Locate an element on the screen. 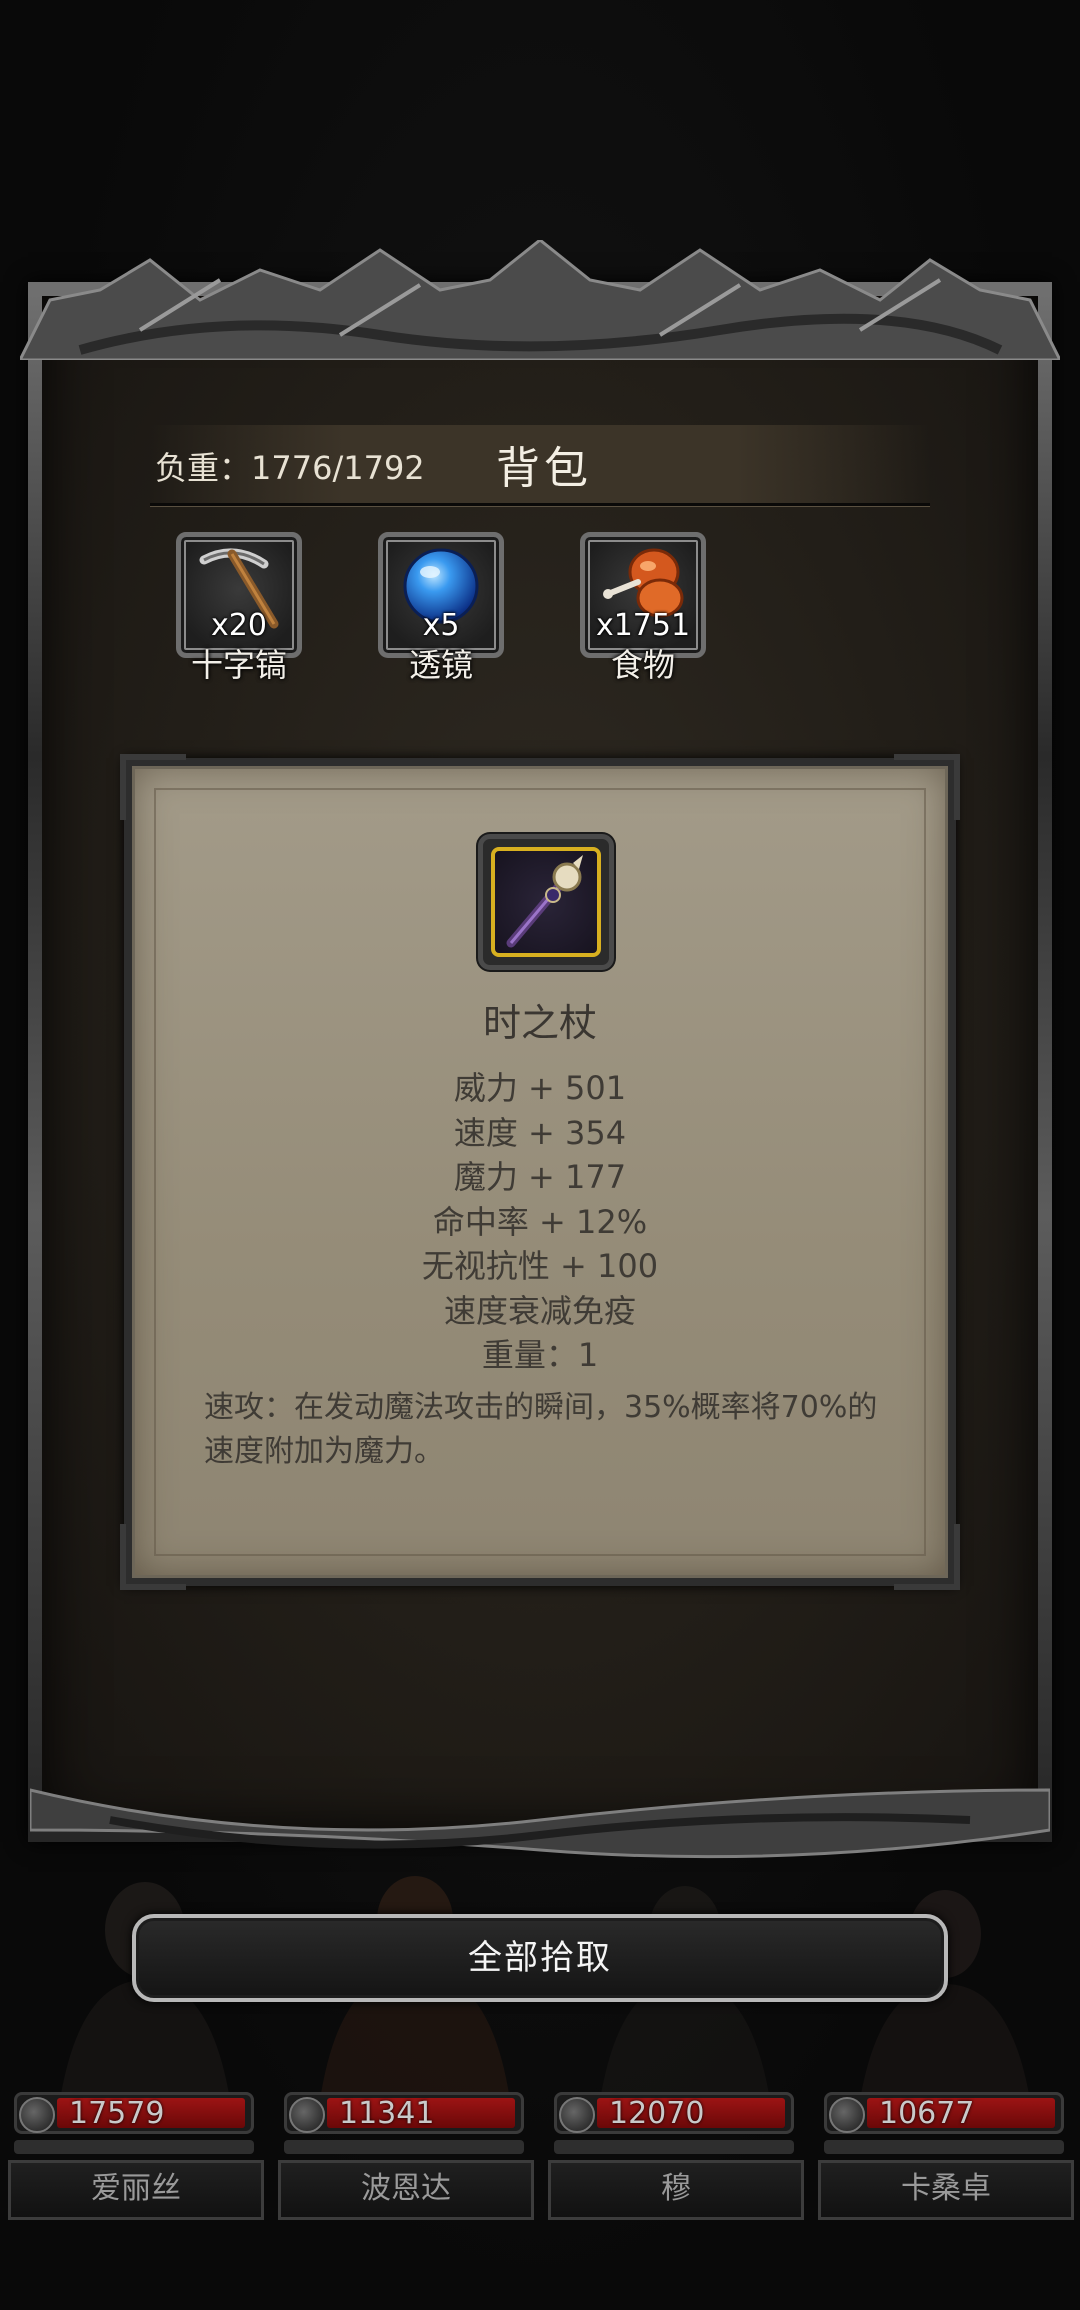  slot-count: x20 is located at coordinates (239, 625).